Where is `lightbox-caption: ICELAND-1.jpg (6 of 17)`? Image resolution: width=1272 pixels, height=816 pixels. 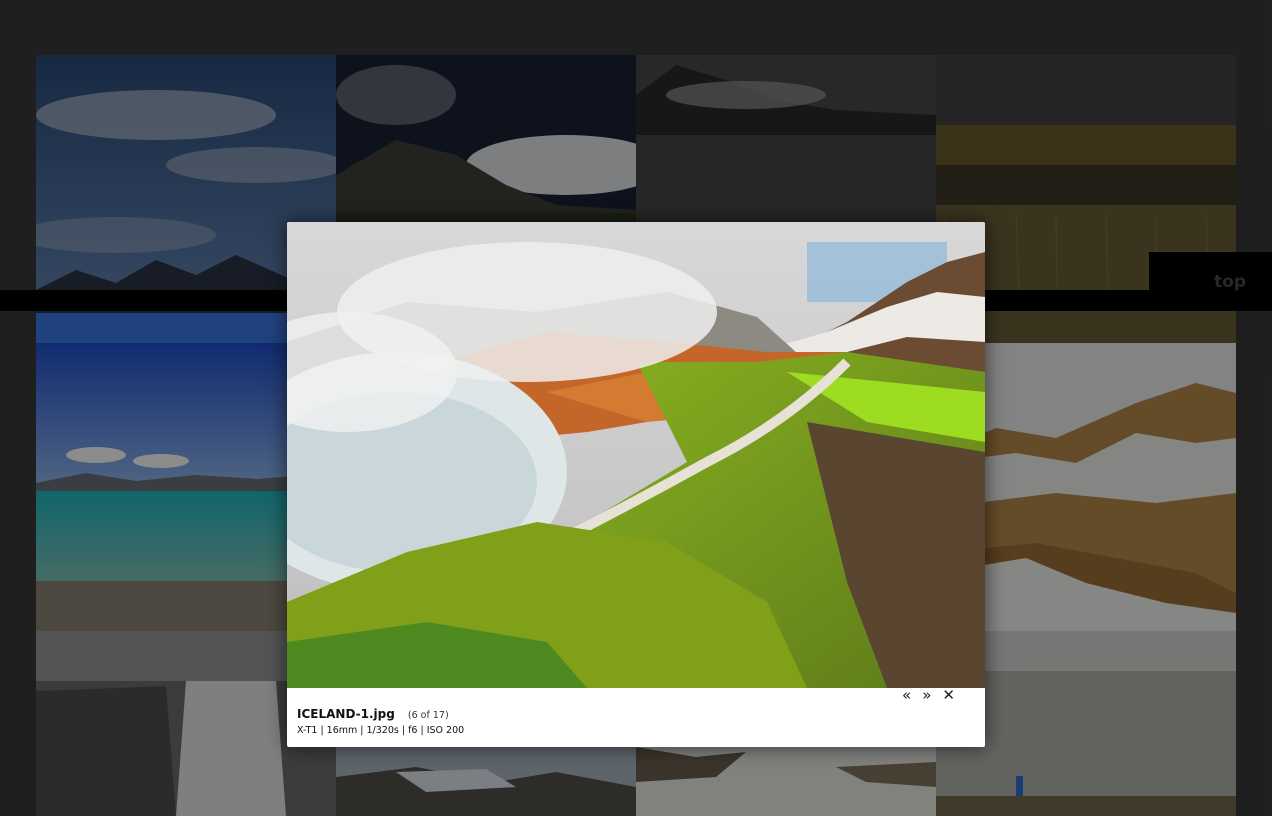
lightbox-caption: ICELAND-1.jpg (6 of 17) is located at coordinates (373, 712).